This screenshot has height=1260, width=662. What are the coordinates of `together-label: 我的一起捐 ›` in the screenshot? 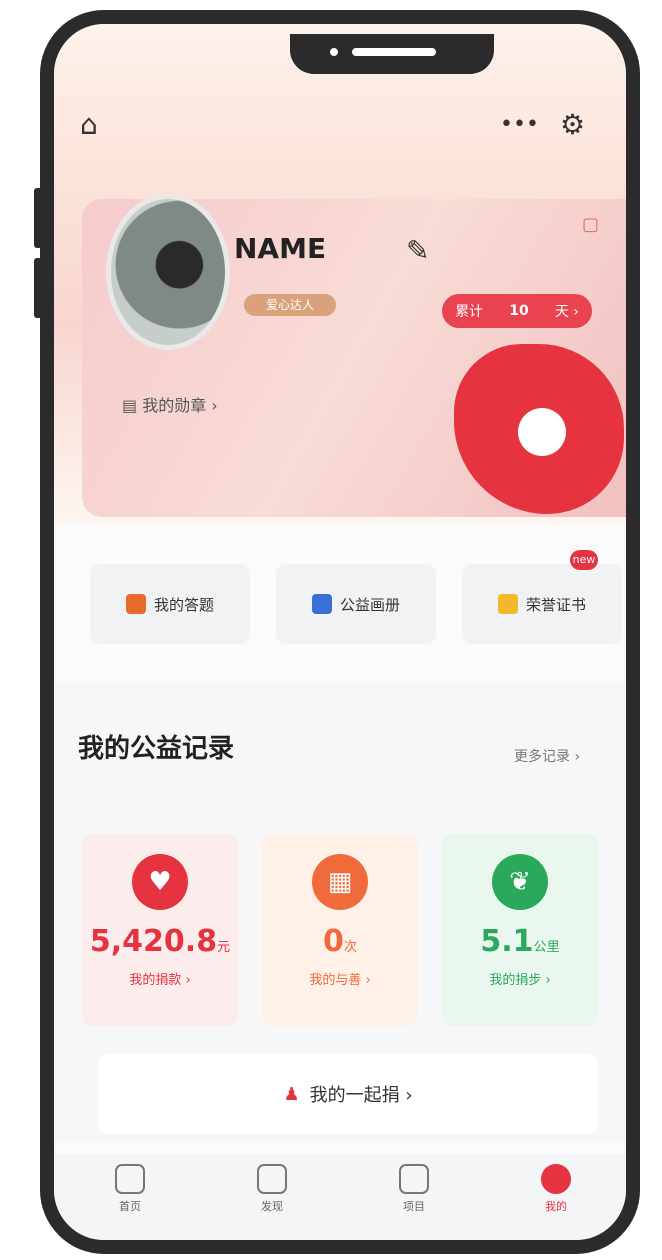 It's located at (361, 1095).